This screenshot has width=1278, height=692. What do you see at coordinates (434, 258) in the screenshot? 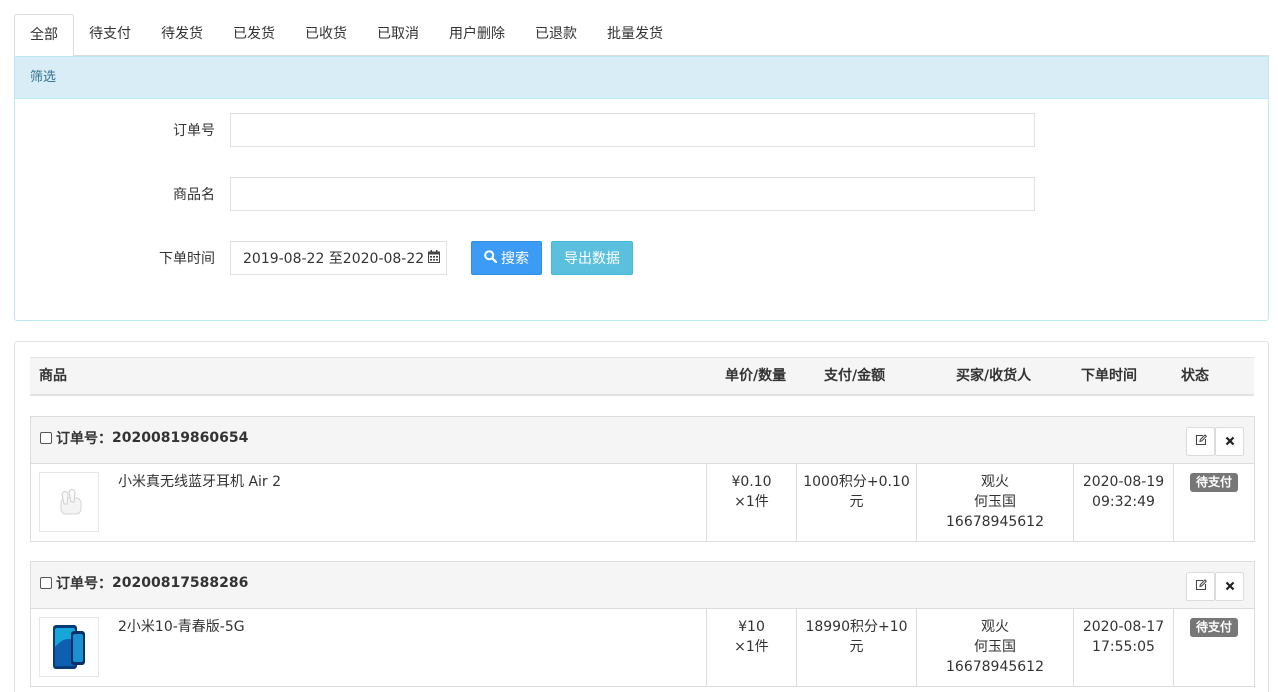
I see `calendar-icon` at bounding box center [434, 258].